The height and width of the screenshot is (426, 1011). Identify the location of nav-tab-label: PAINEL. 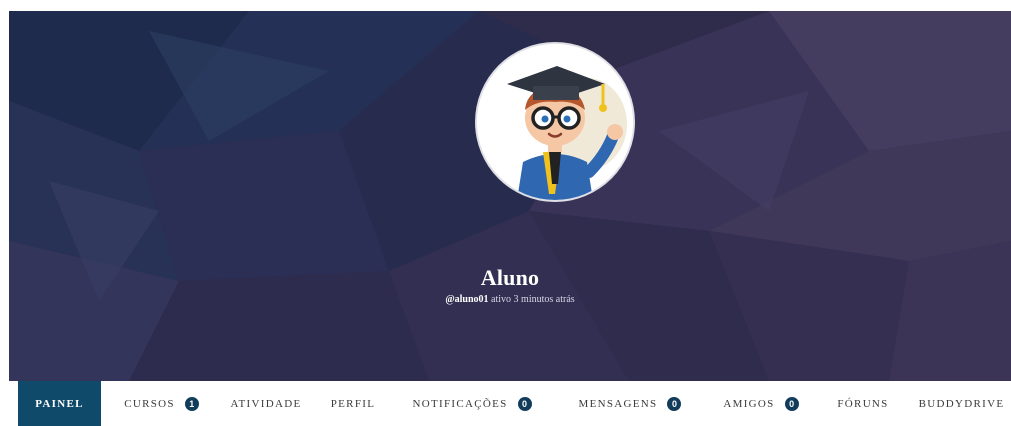
(59, 403).